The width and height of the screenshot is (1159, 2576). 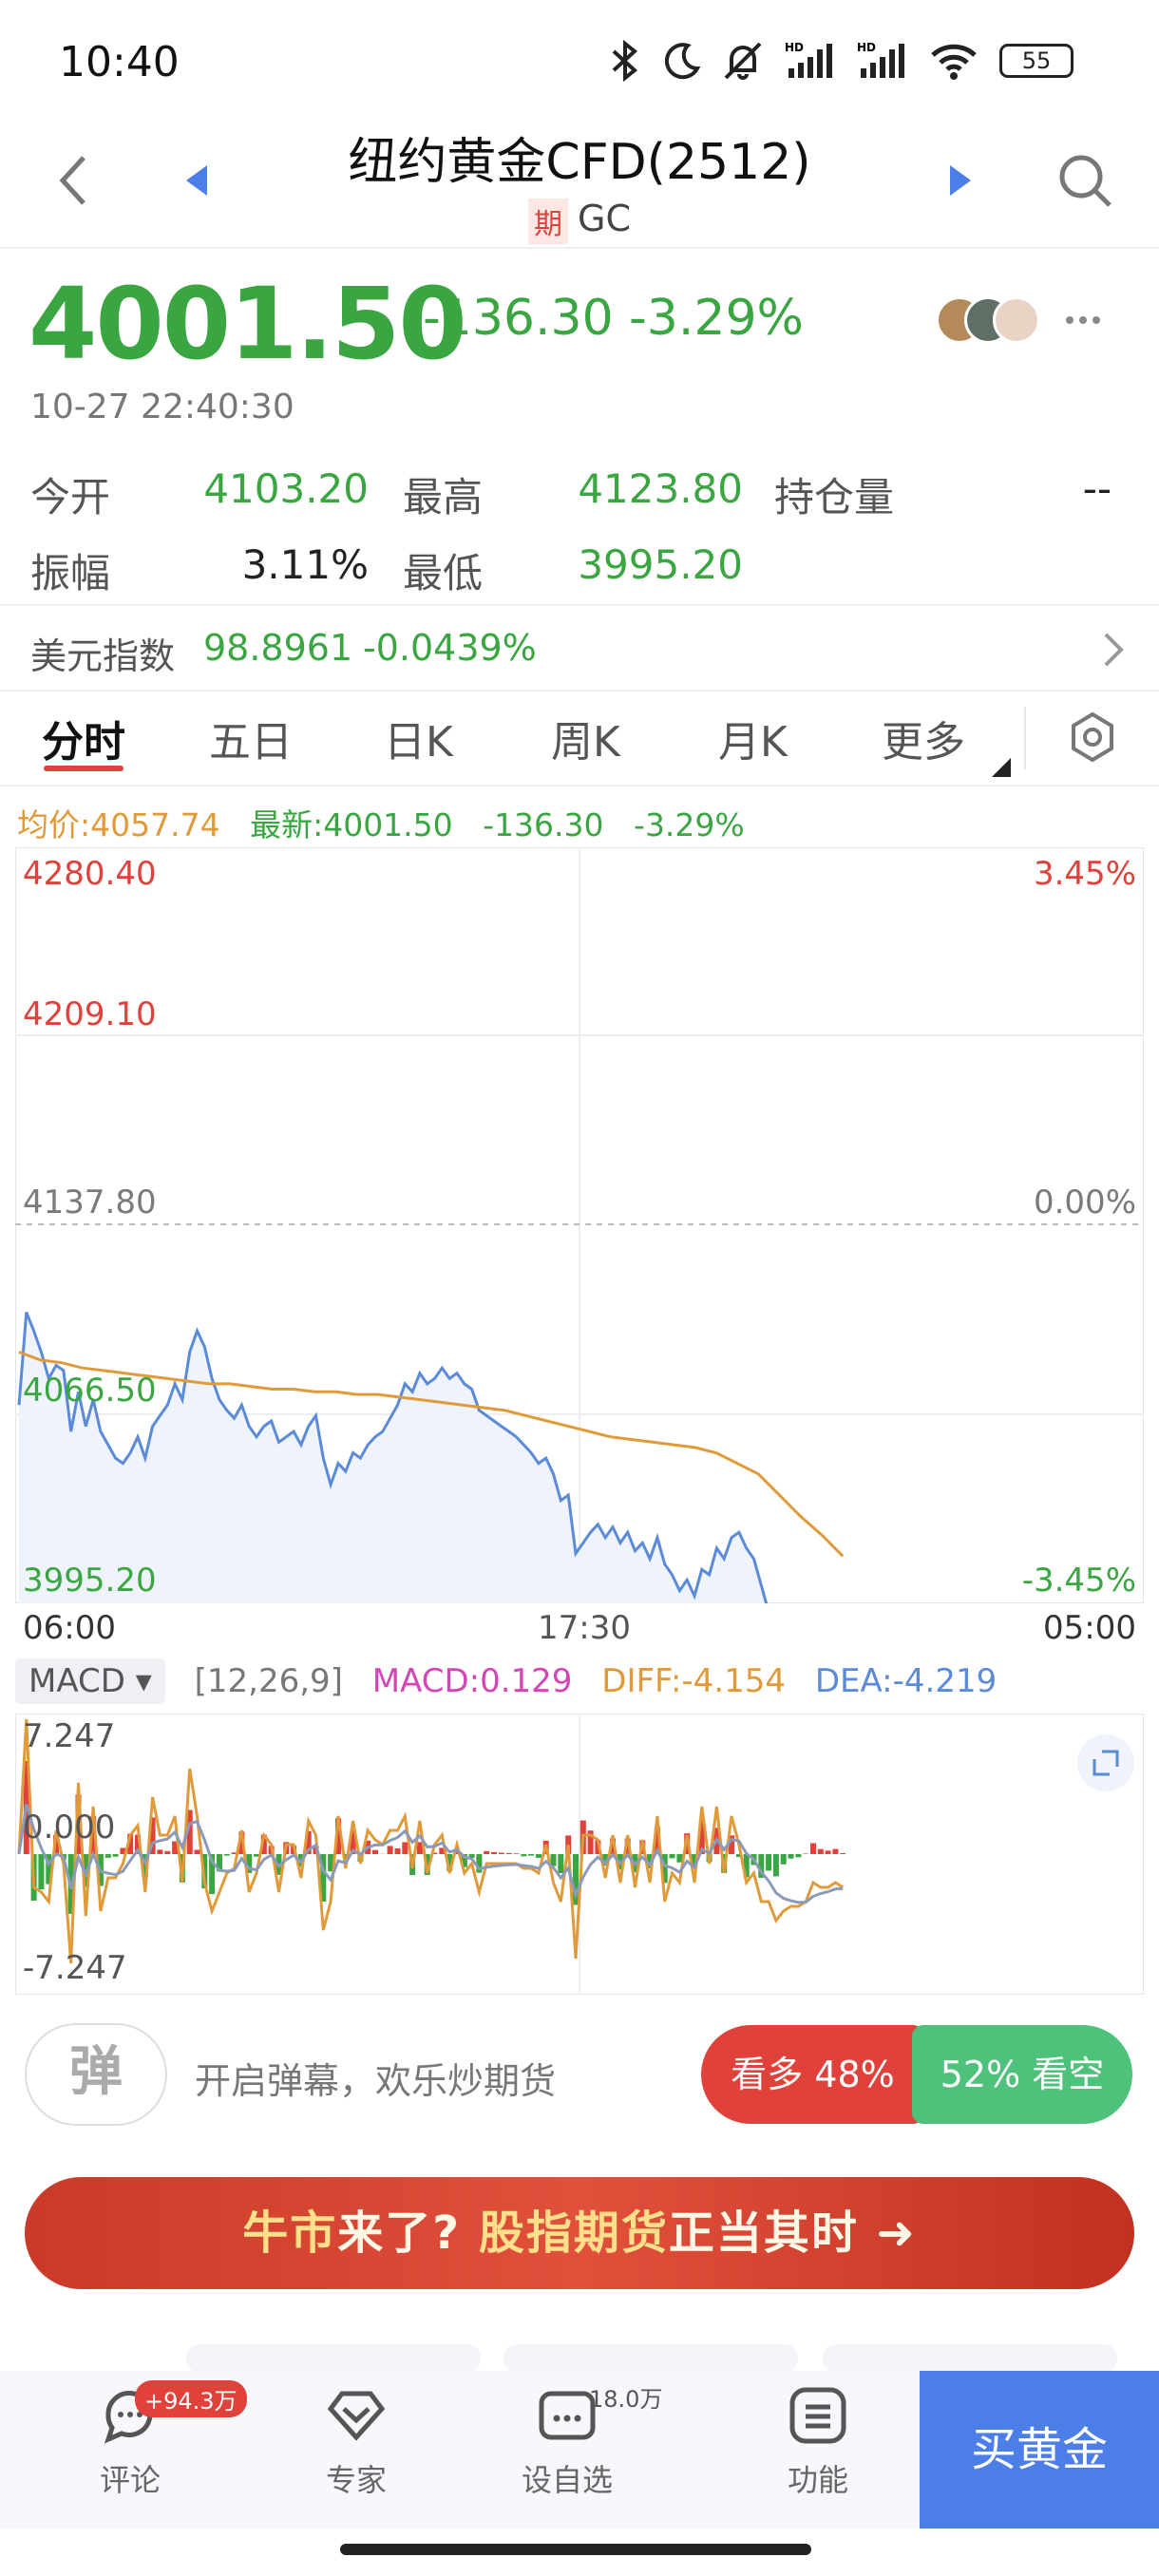 What do you see at coordinates (418, 738) in the screenshot?
I see `tab-daily-k: 日K` at bounding box center [418, 738].